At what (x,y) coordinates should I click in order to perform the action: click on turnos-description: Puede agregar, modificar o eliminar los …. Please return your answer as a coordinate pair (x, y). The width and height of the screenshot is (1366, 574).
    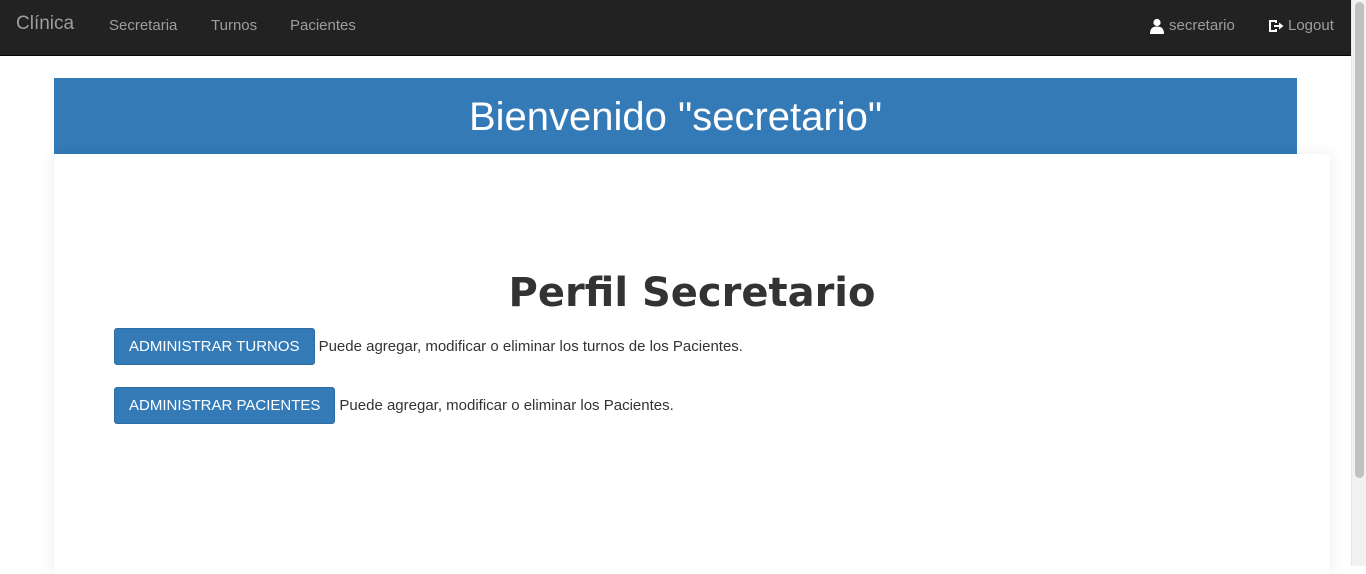
    Looking at the image, I should click on (530, 346).